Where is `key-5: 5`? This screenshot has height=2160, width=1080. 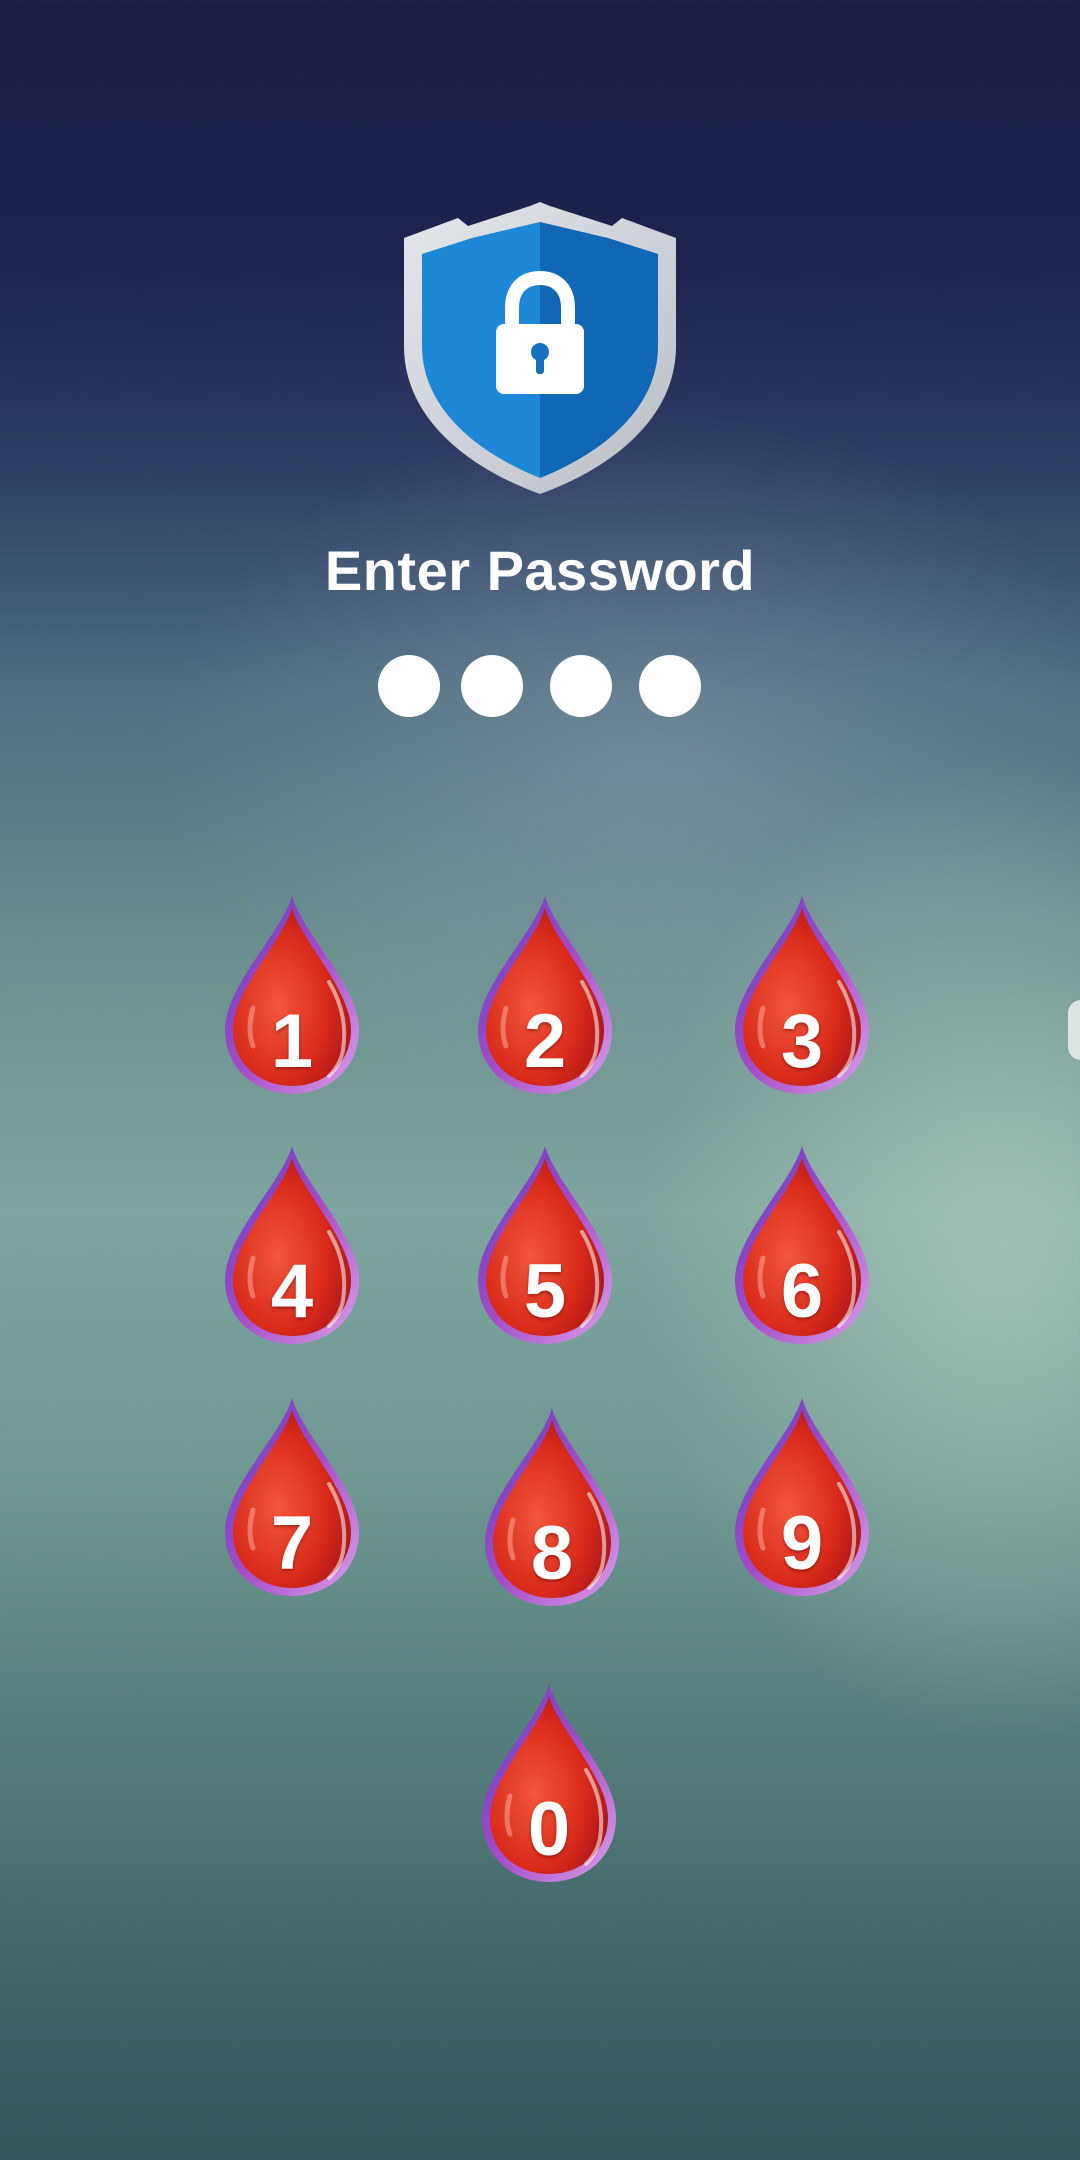
key-5: 5 is located at coordinates (545, 1245).